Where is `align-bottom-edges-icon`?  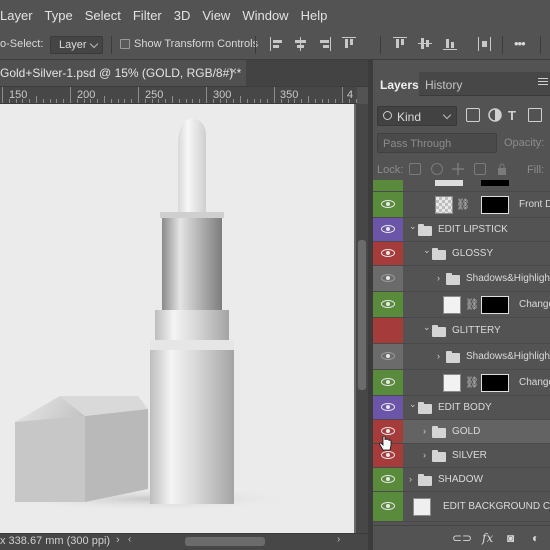 align-bottom-edges-icon is located at coordinates (450, 44).